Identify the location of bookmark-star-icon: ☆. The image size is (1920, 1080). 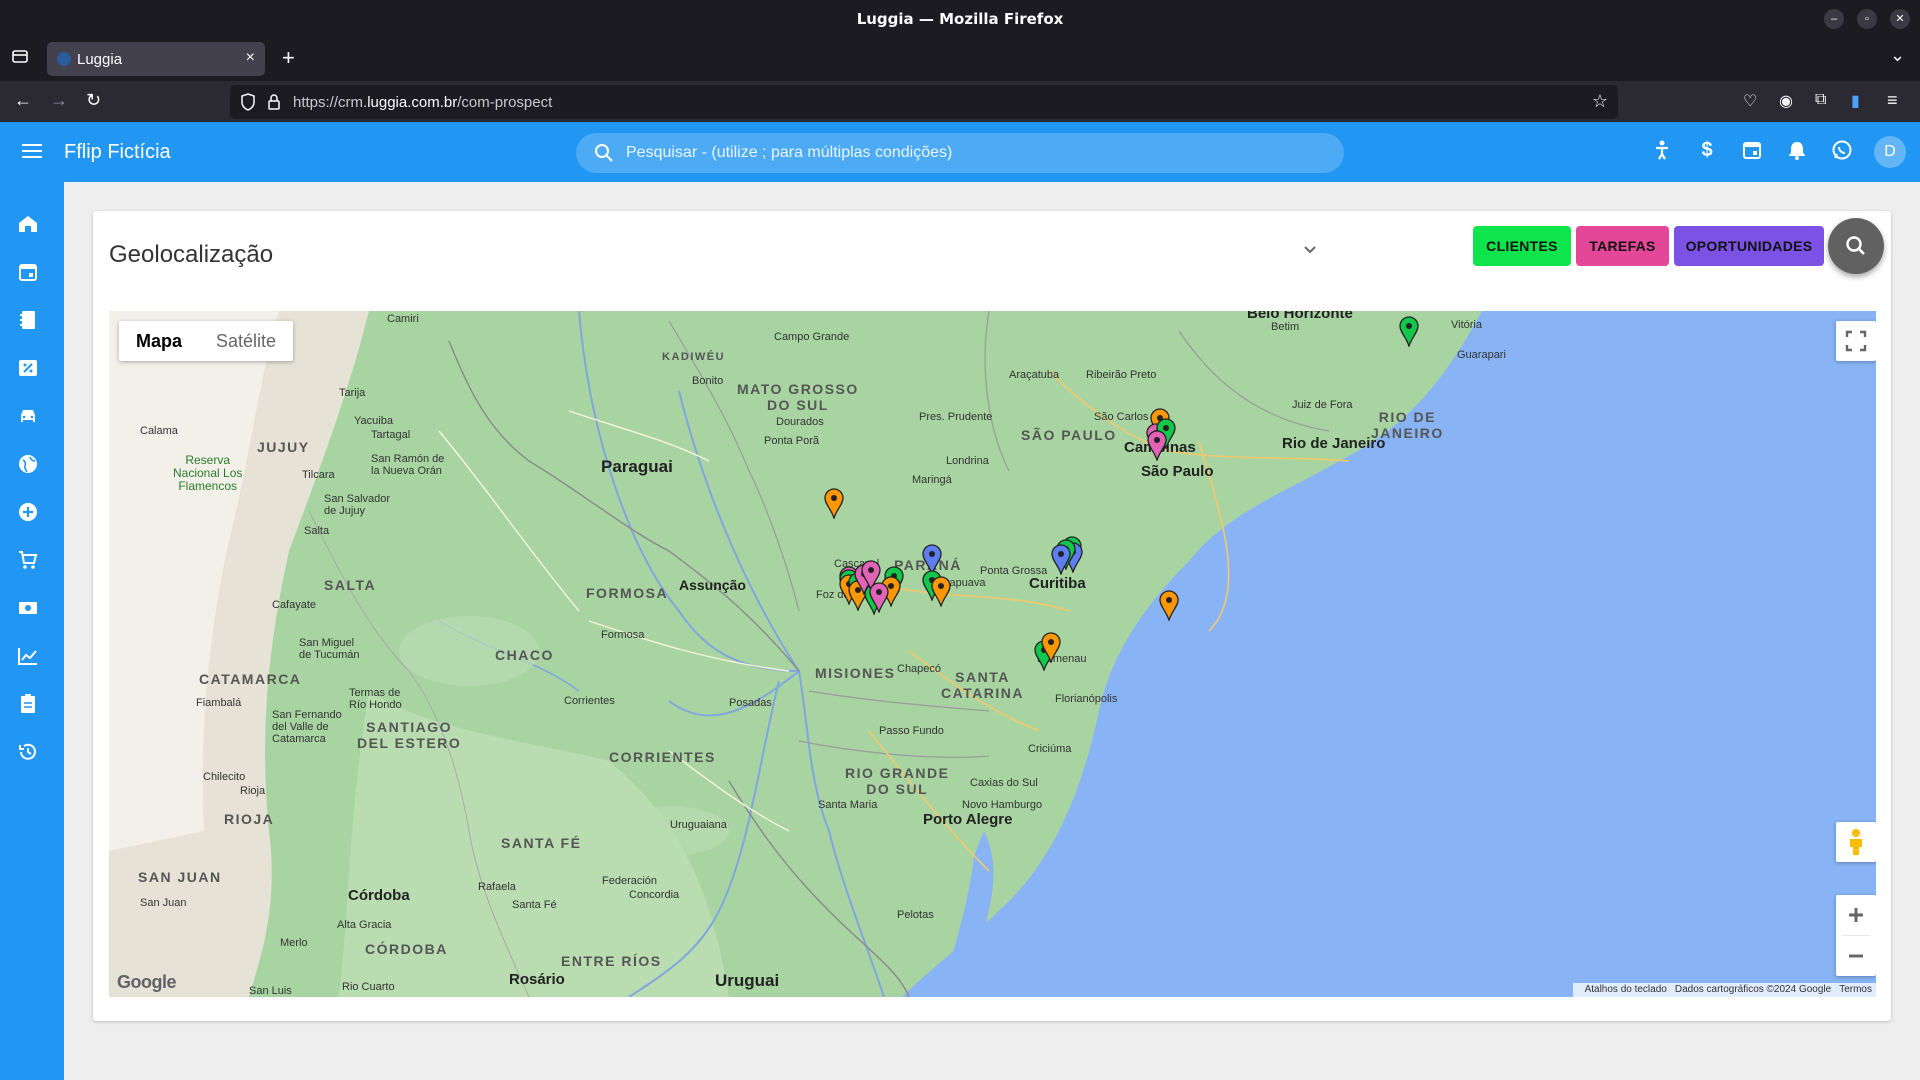
(1600, 101).